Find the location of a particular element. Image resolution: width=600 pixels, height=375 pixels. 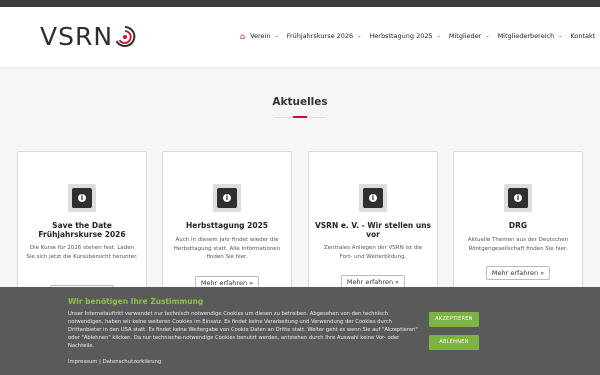

nav-item-herbsttagung: Herbsttagung 2025 ⌄ is located at coordinates (404, 36).